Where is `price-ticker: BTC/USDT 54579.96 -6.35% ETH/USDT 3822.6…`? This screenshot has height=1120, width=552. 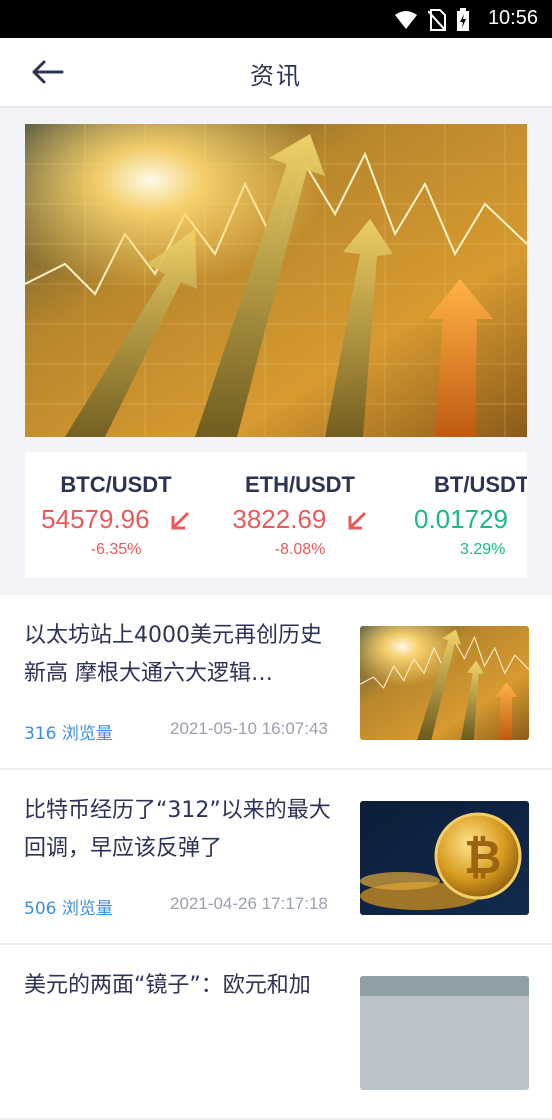
price-ticker: BTC/USDT 54579.96 -6.35% ETH/USDT 3822.6… is located at coordinates (276, 515).